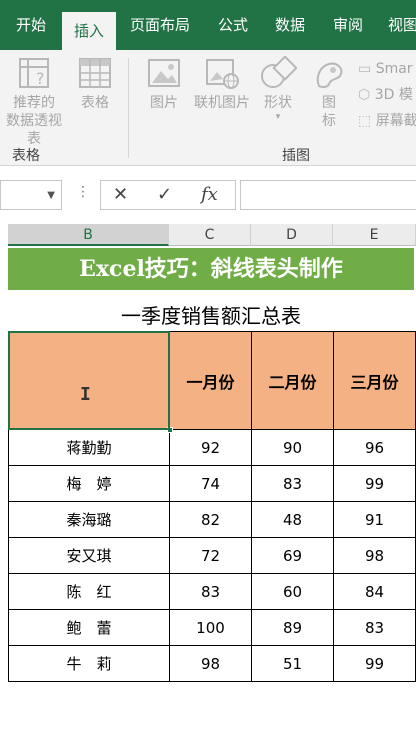 The height and width of the screenshot is (744, 416). Describe the element at coordinates (374, 235) in the screenshot. I see `column-header-e: E` at that location.